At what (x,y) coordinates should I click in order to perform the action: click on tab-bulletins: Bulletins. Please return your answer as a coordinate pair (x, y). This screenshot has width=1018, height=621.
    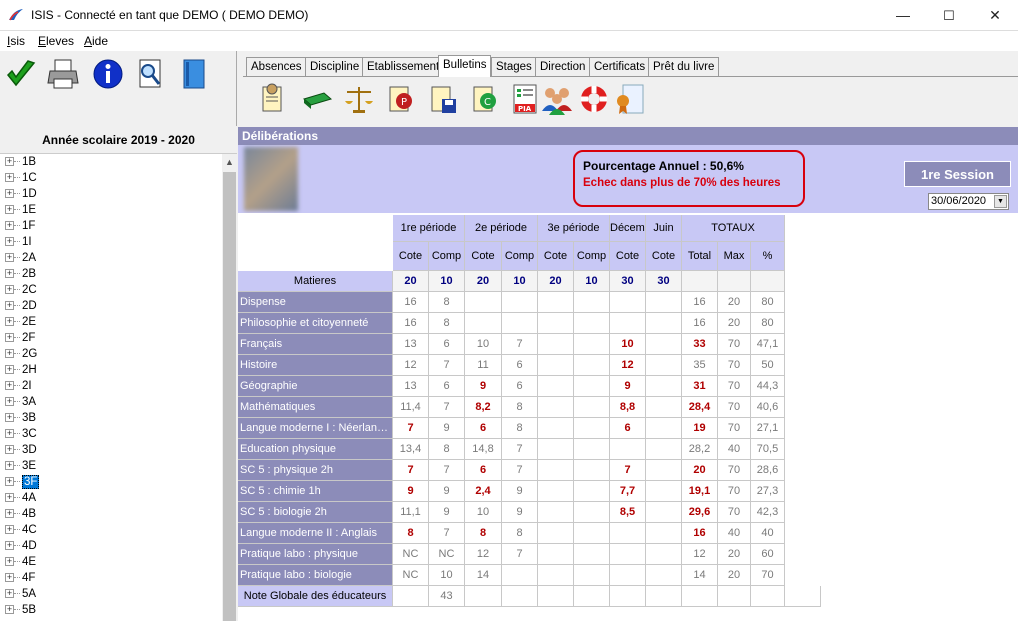
    Looking at the image, I should click on (465, 66).